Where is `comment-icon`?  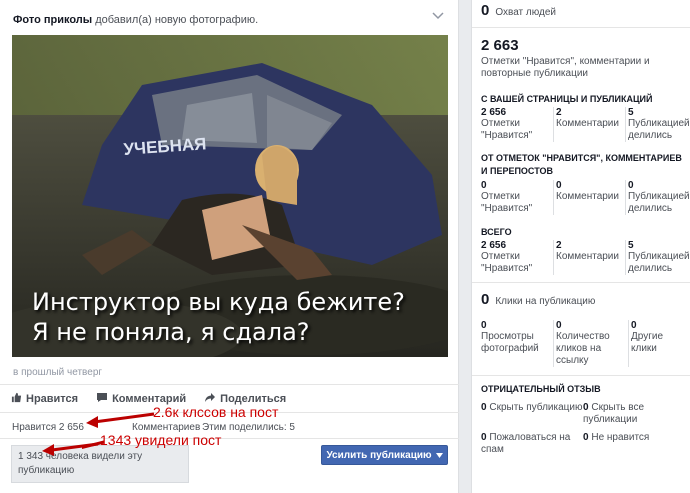 comment-icon is located at coordinates (102, 399).